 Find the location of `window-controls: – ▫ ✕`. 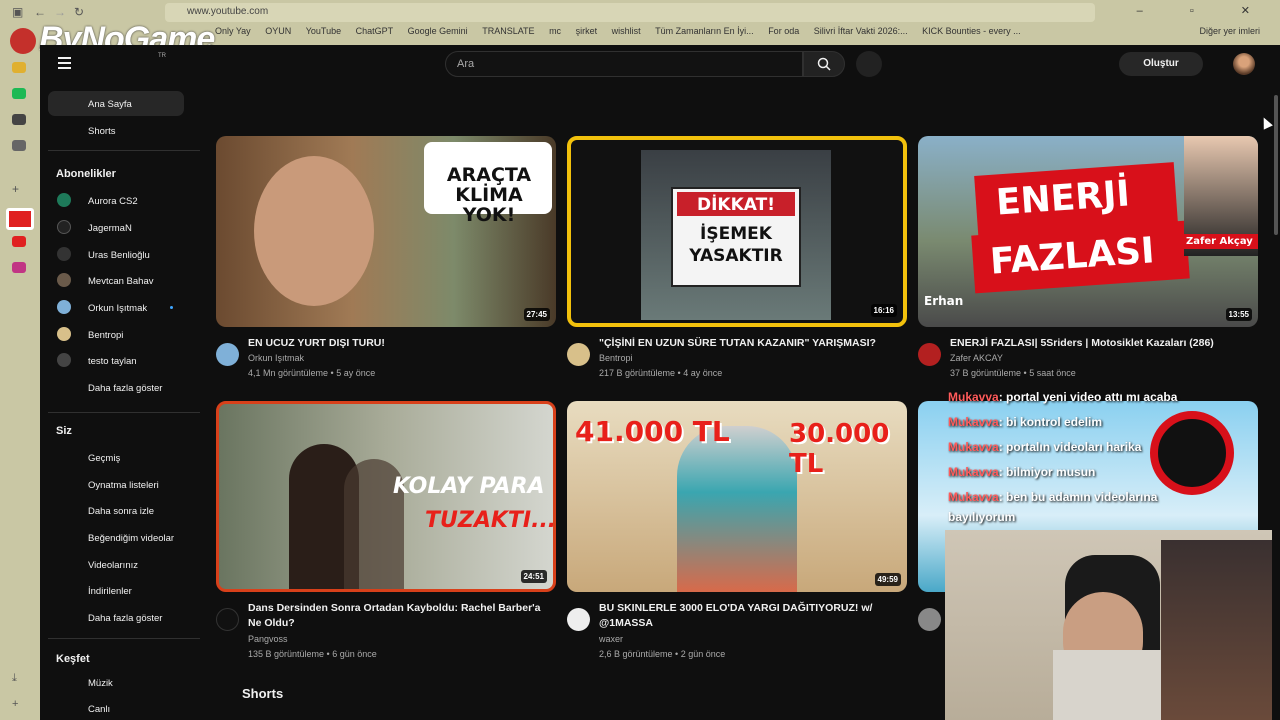

window-controls: – ▫ ✕ is located at coordinates (1204, 10).